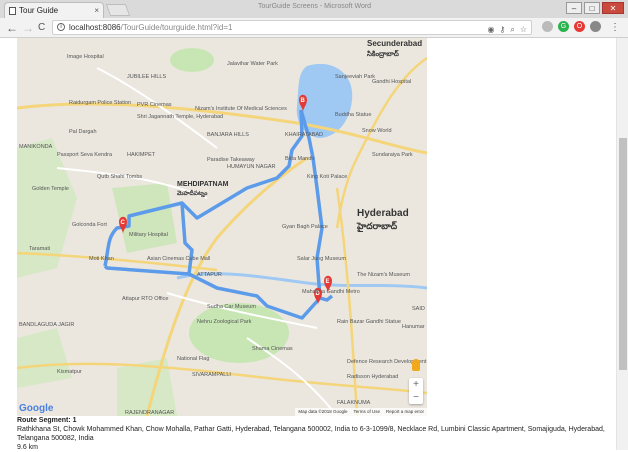 The image size is (628, 452). Describe the element at coordinates (154, 105) in the screenshot. I see `label-pvr: PVR Cinemas` at that location.